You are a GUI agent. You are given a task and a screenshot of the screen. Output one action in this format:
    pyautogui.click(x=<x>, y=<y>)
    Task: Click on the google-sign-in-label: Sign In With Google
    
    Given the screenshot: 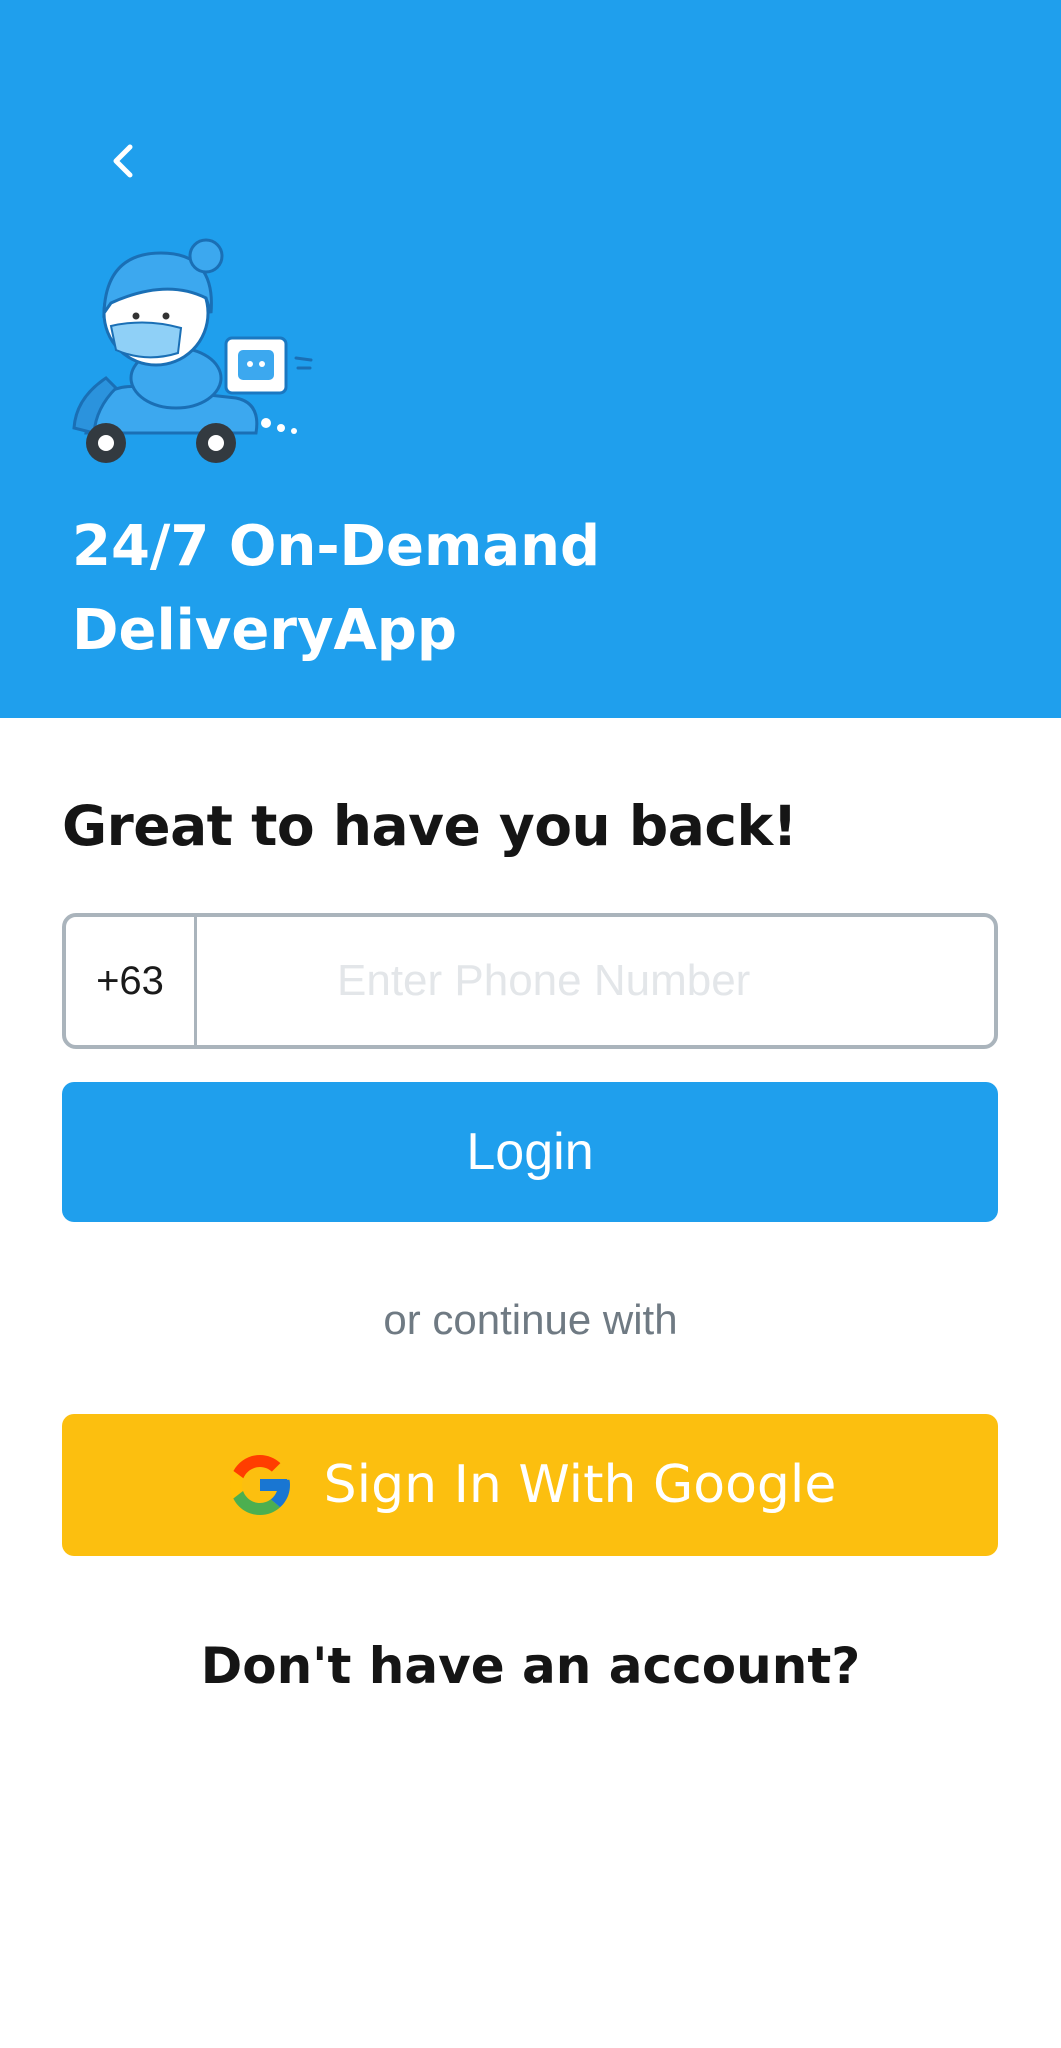 What is the action you would take?
    pyautogui.click(x=580, y=1485)
    